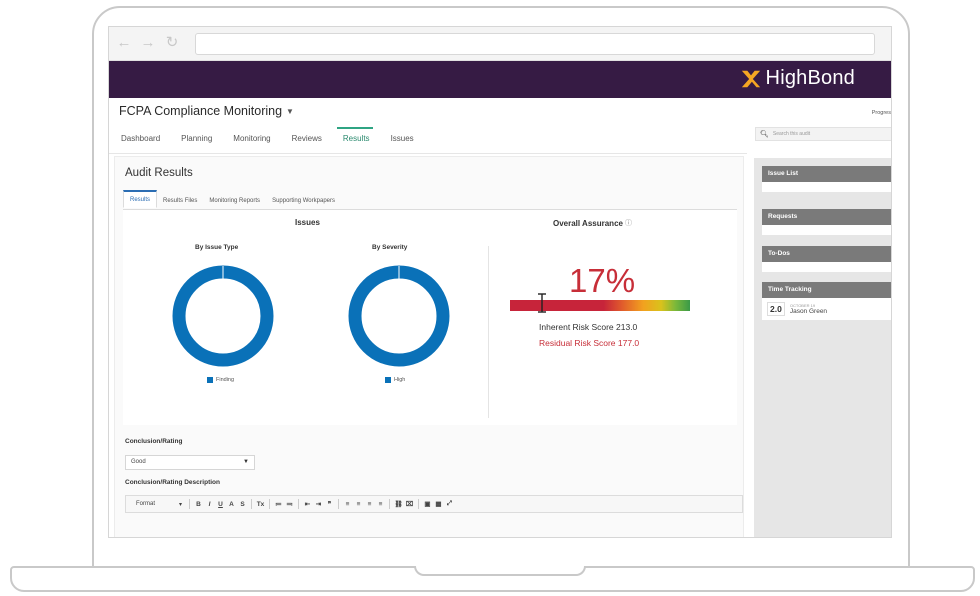 This screenshot has height=596, width=980. I want to click on page-title-text: FCPA Compliance Monitoring, so click(201, 111).